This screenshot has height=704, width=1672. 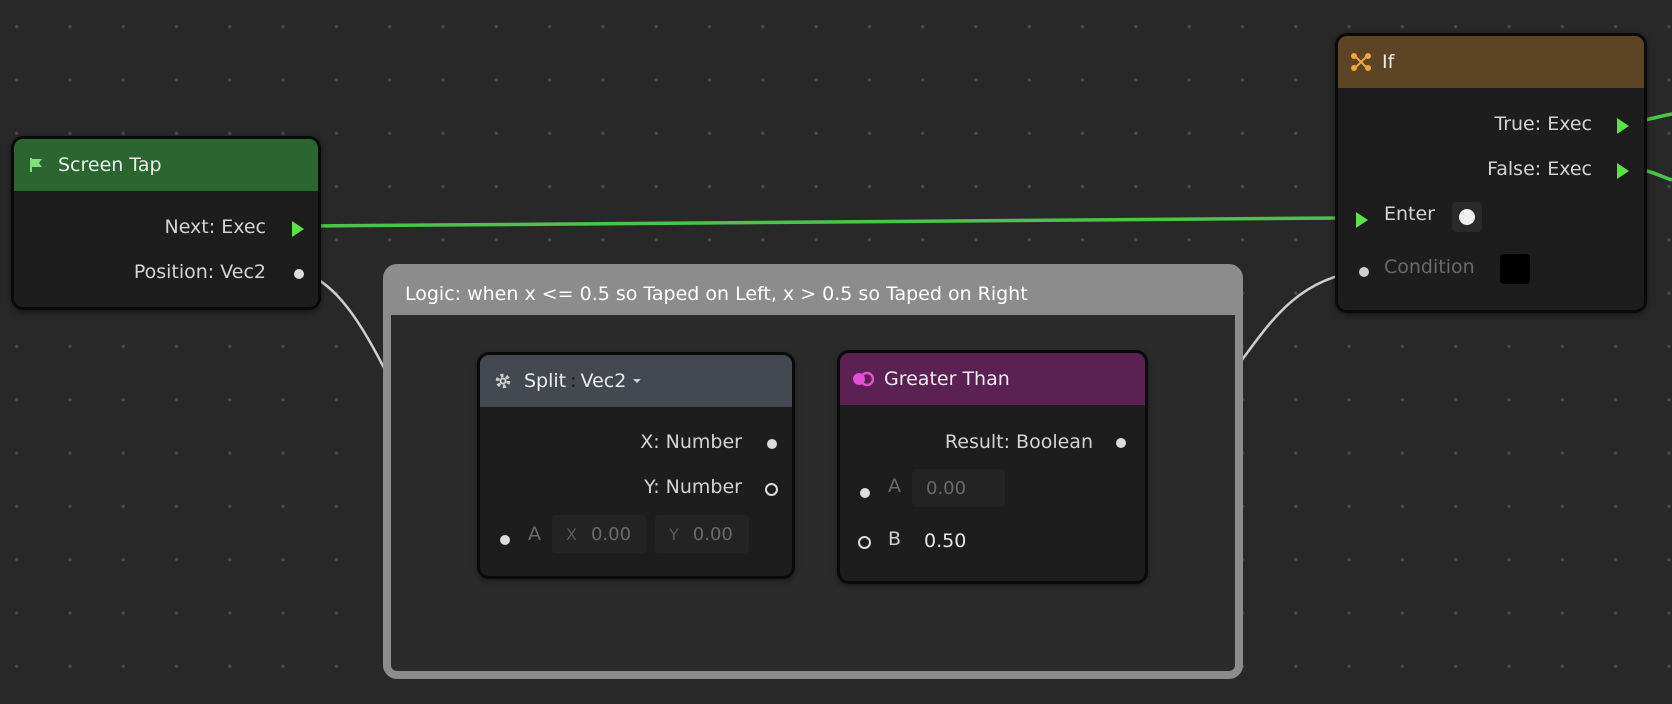 I want to click on screen-tap-node: Screen Tap Next: Exec Position: Vec2, so click(x=166, y=223).